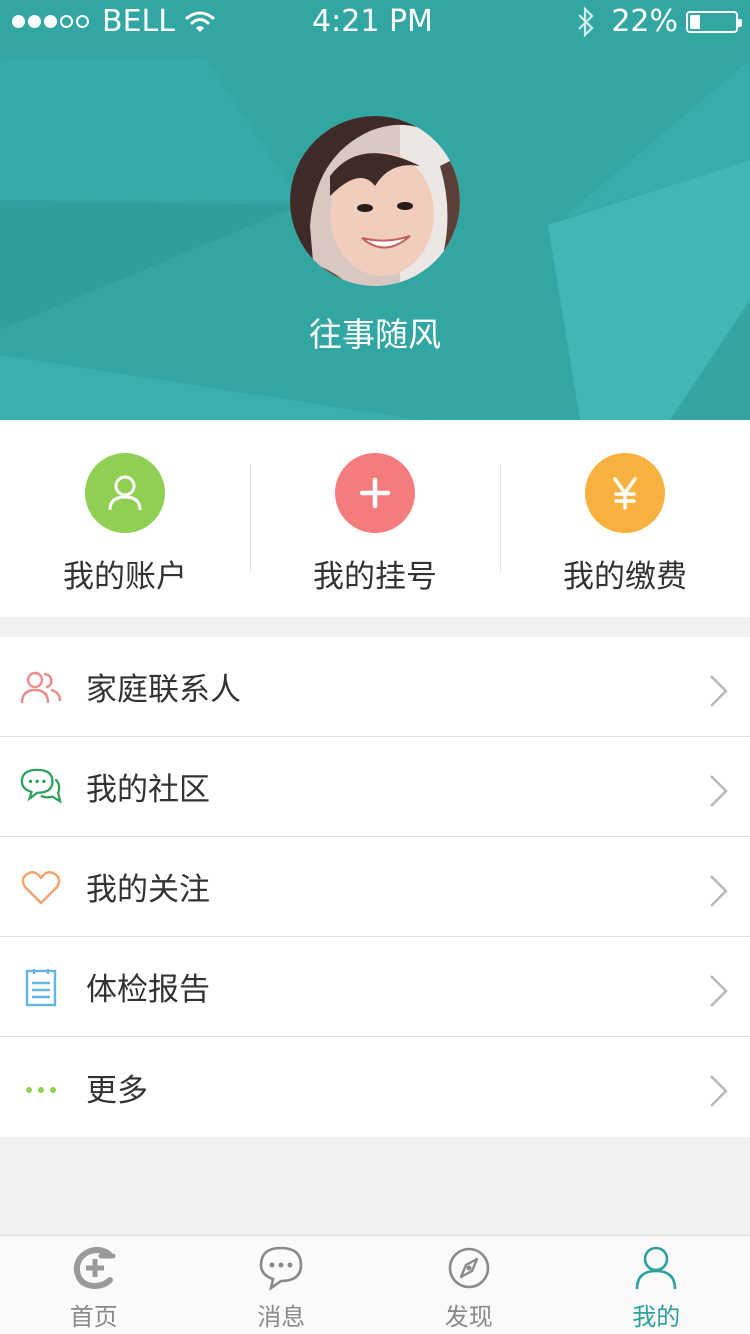 The height and width of the screenshot is (1334, 750). What do you see at coordinates (375, 1087) in the screenshot?
I see `menu-item-more: 更多` at bounding box center [375, 1087].